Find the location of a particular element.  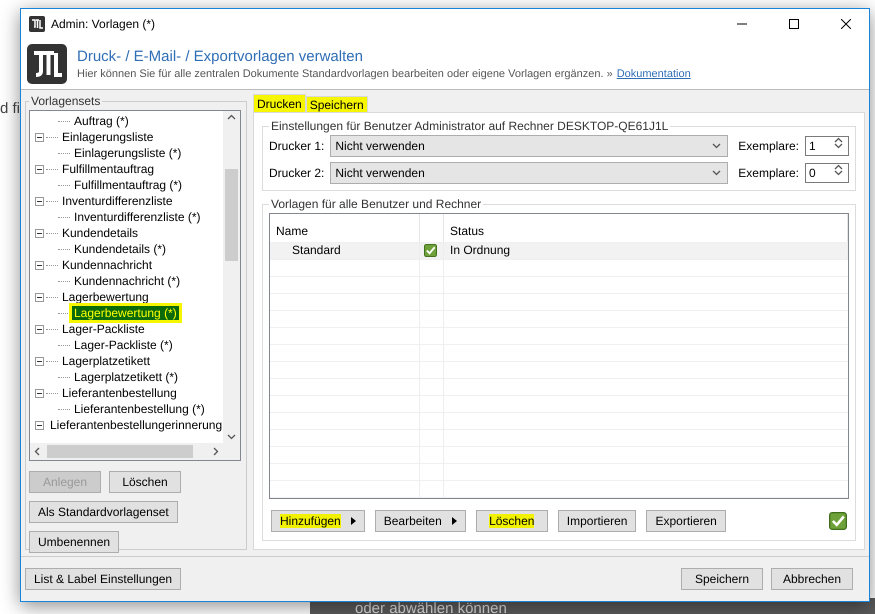

tree-item: Fulfillmentauftrag is located at coordinates (108, 169).